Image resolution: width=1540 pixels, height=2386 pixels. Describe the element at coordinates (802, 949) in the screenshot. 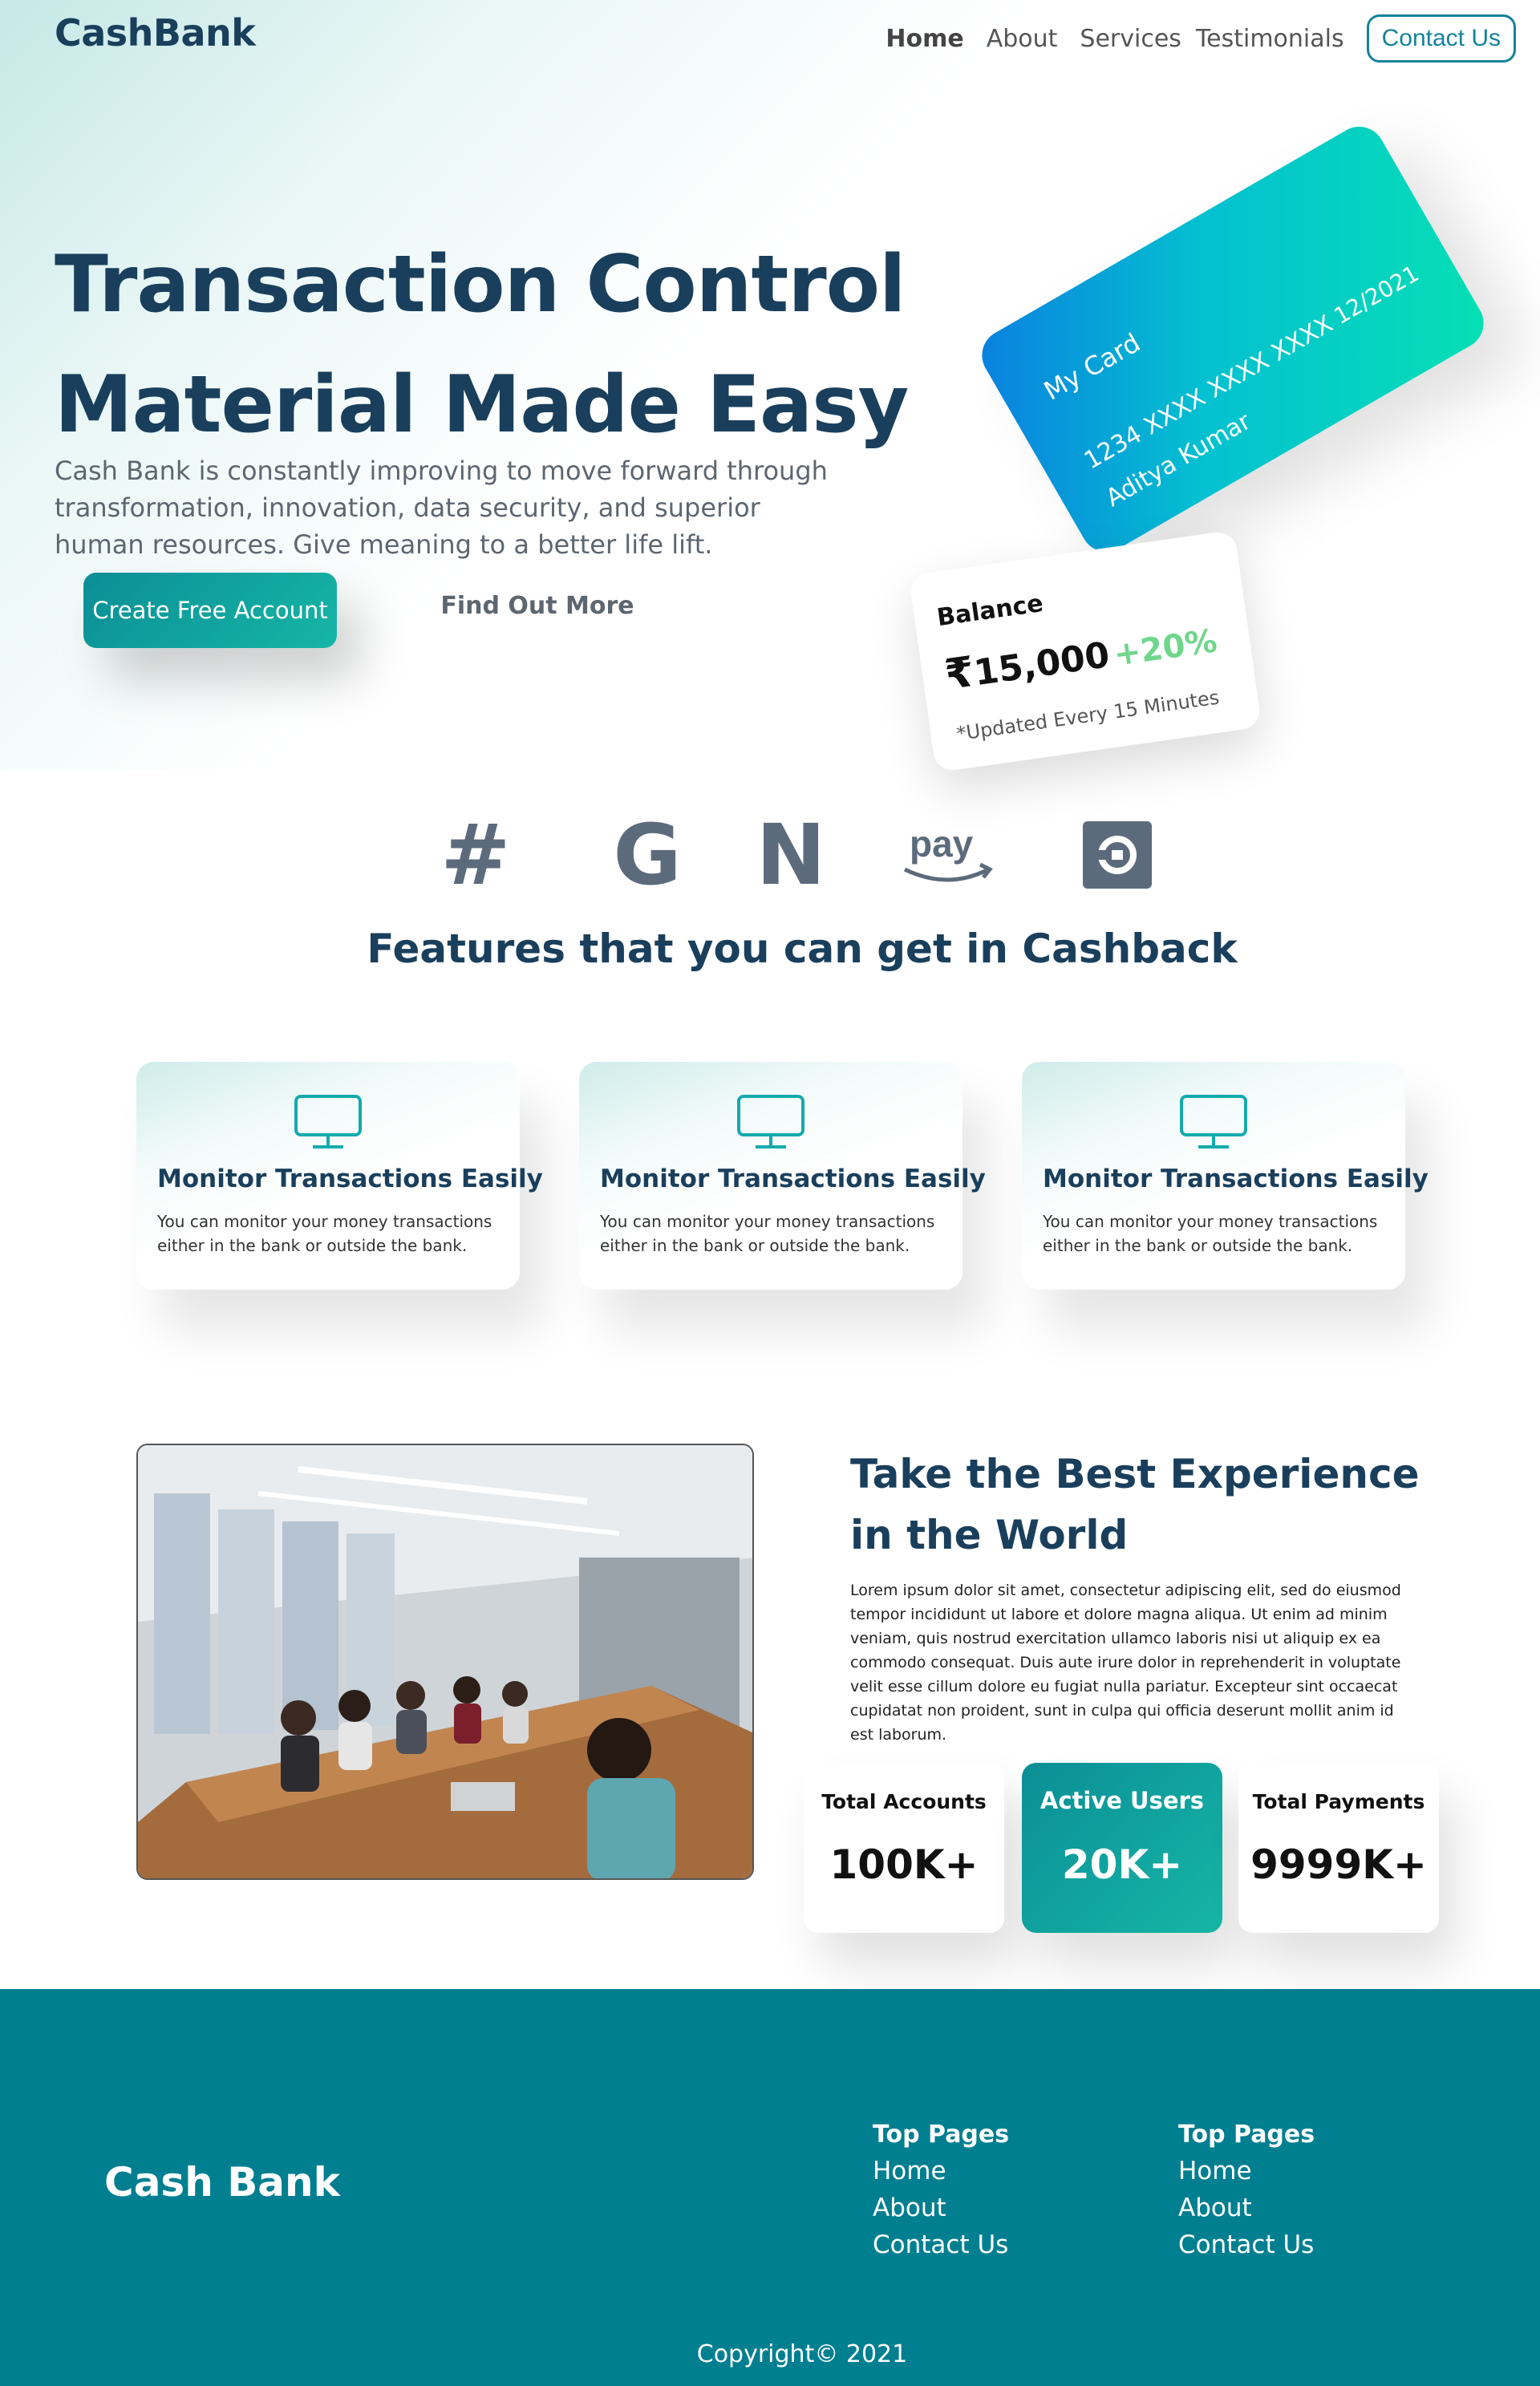

I see `features-title: Features that you can get in Cashback` at that location.